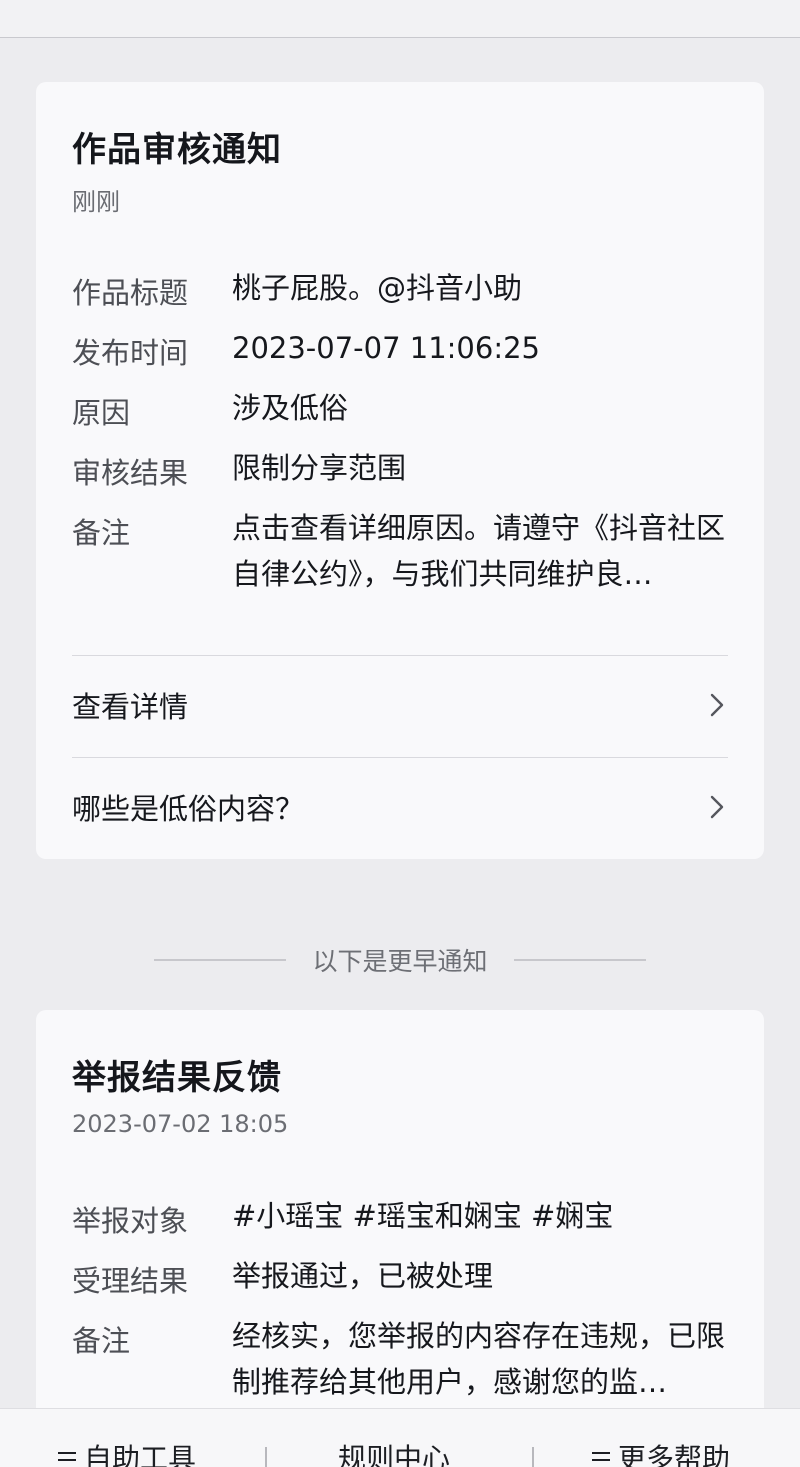  I want to click on card-timestamp: 2023-07-02 18:05, so click(180, 1124).